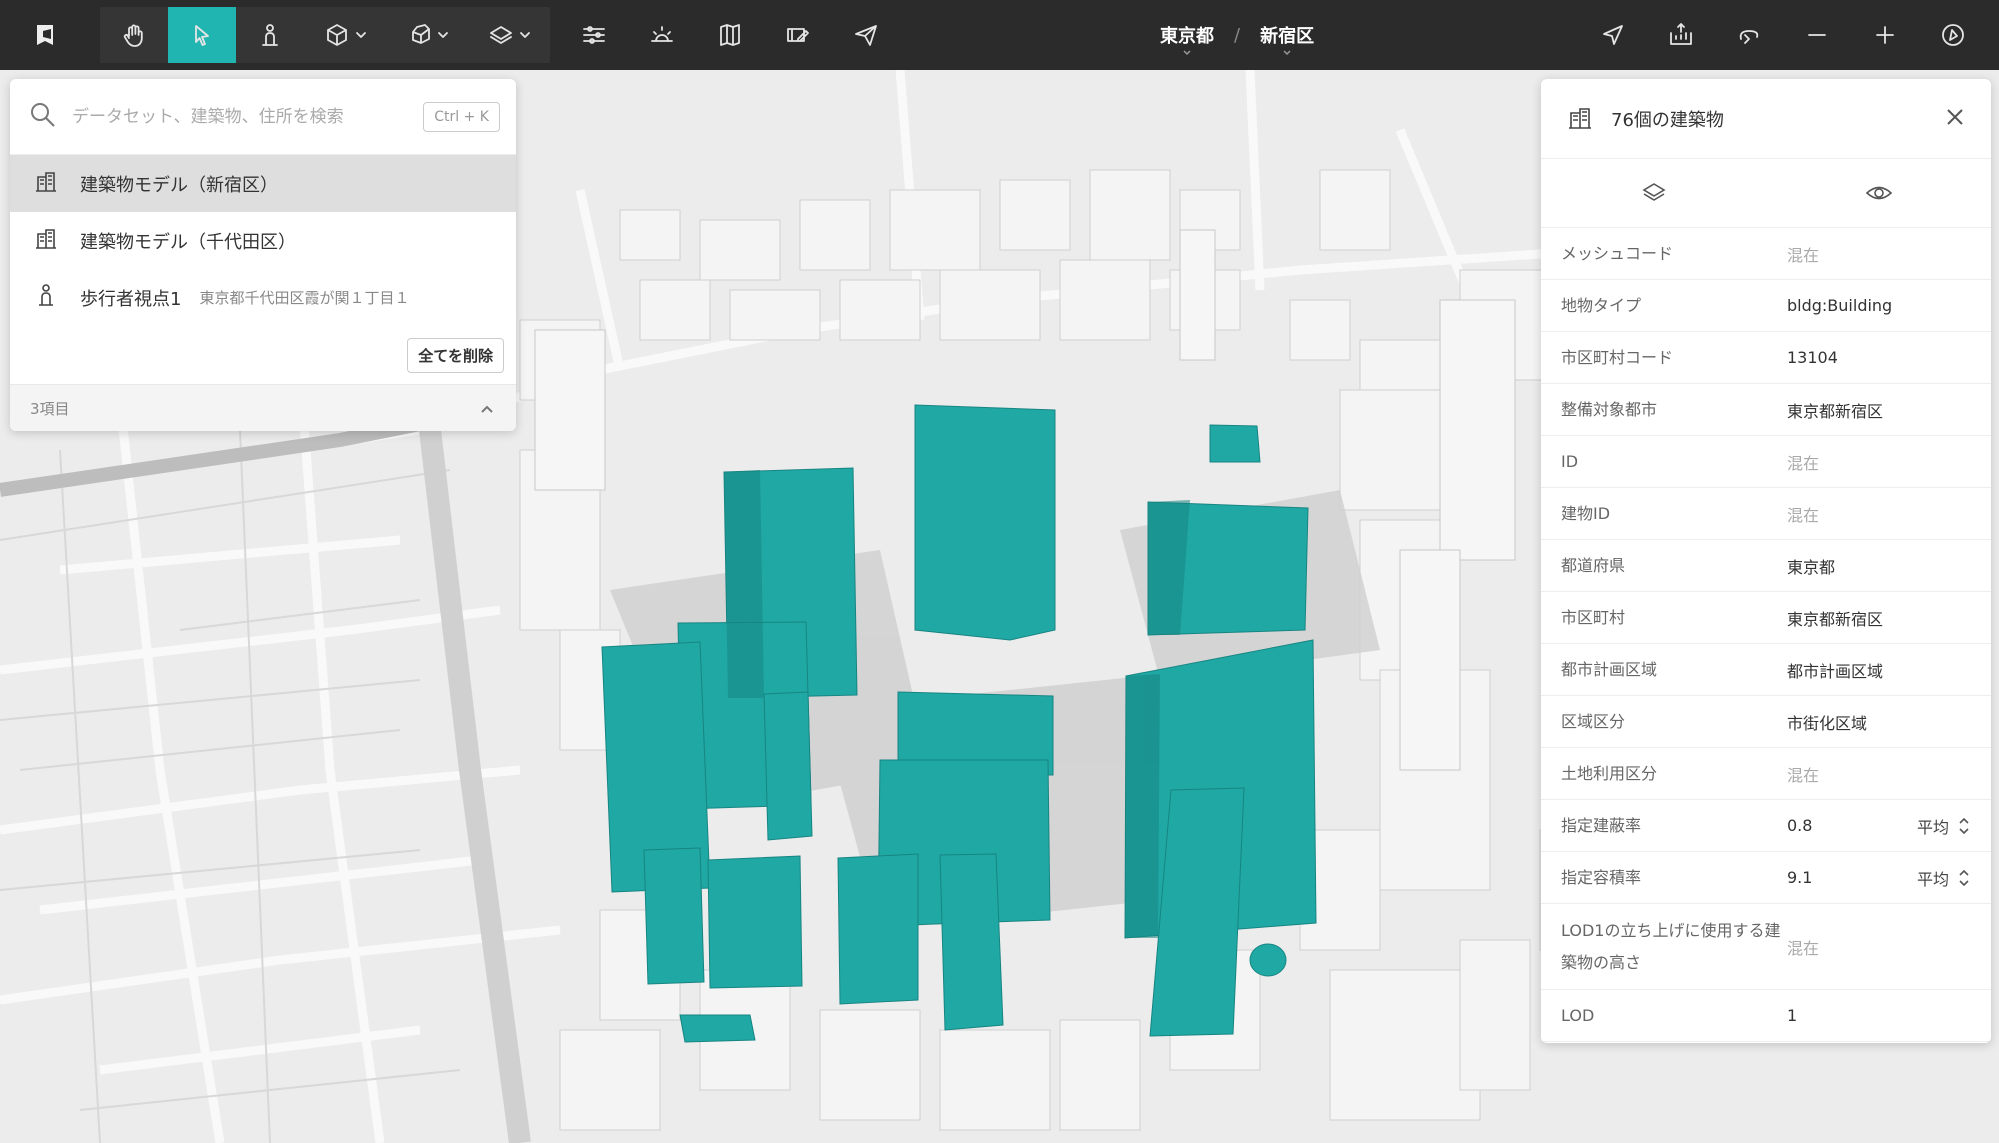 This screenshot has height=1143, width=1999. Describe the element at coordinates (1609, 773) in the screenshot. I see `attribute-key: 土地利用区分` at that location.